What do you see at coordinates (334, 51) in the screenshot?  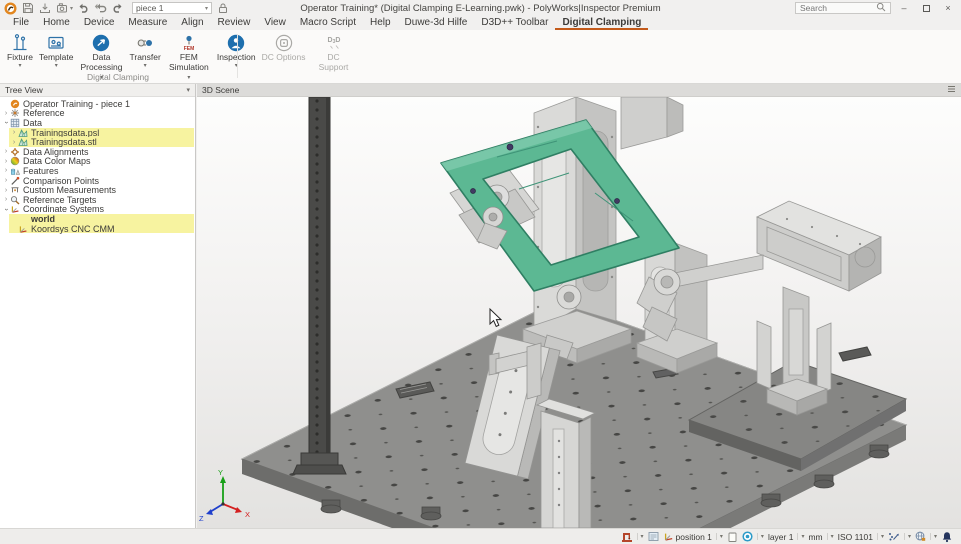 I see `dc-support-button: D3D DC Support` at bounding box center [334, 51].